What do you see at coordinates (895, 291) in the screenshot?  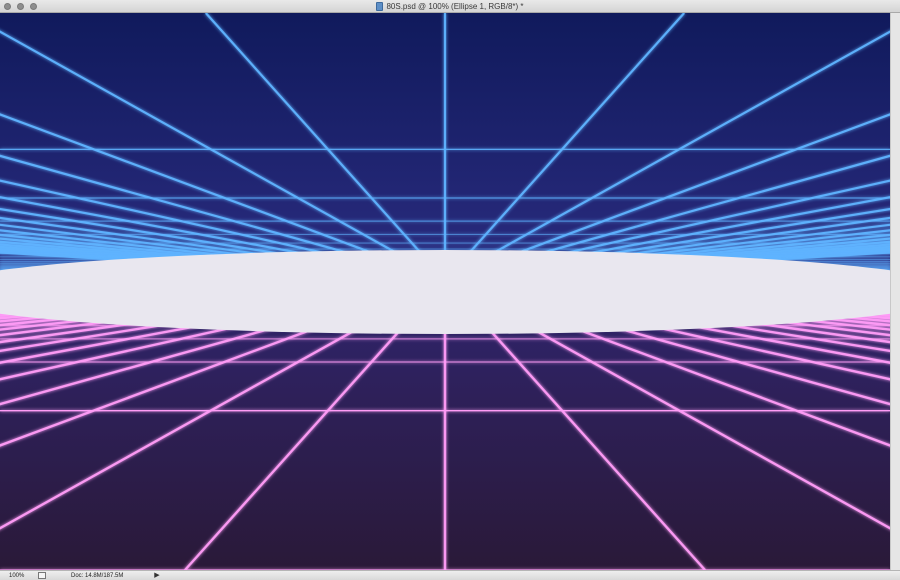 I see `vertical-scrollbar` at bounding box center [895, 291].